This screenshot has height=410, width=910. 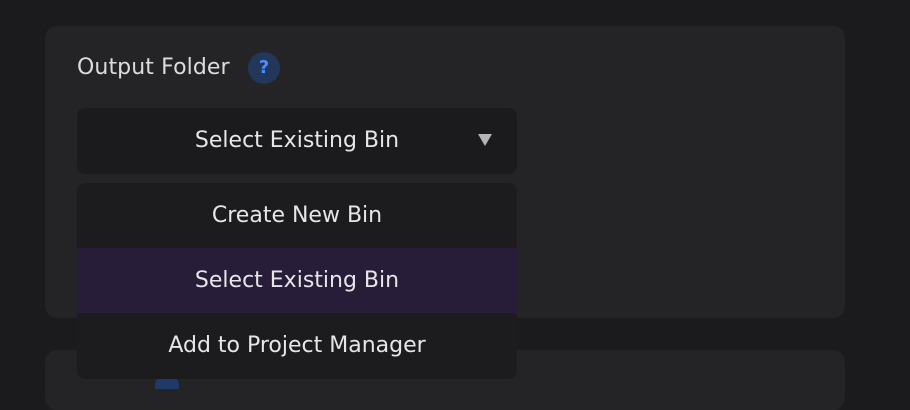 I want to click on menu-item-create-new-bin: Create New Bin, so click(x=297, y=215).